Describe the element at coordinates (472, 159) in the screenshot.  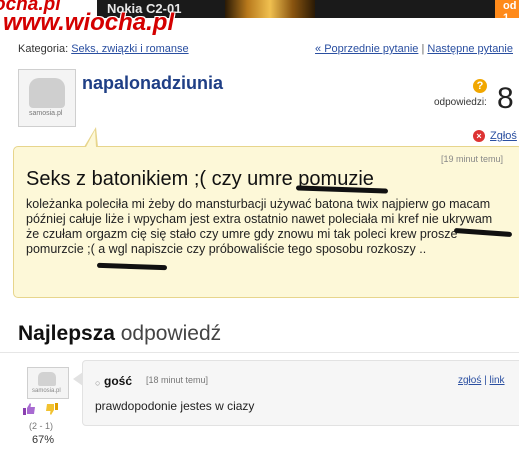
I see `question-time: [19 minut temu]` at that location.